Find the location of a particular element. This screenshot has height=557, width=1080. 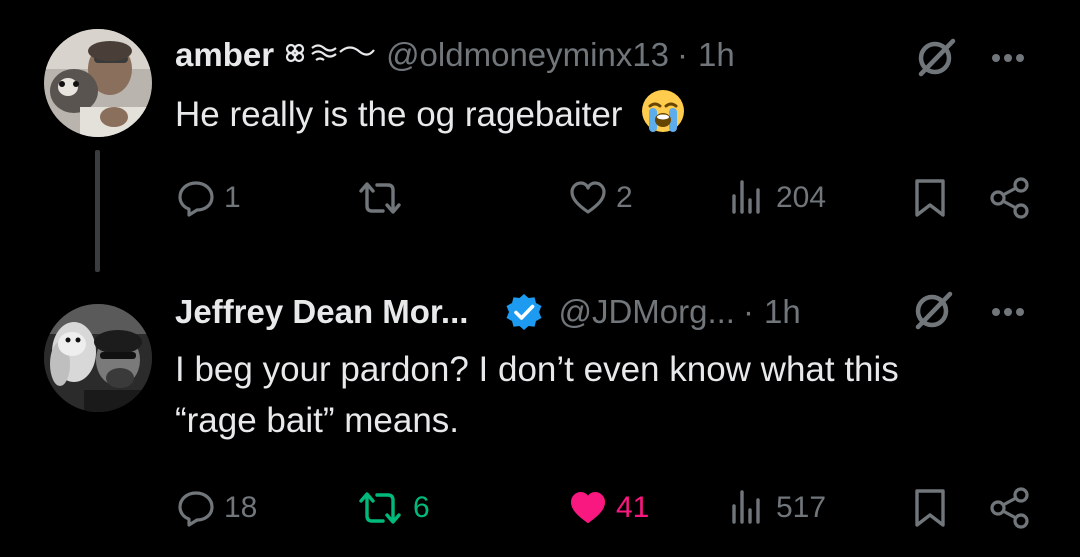

retweet-button: 6 is located at coordinates (392, 508).